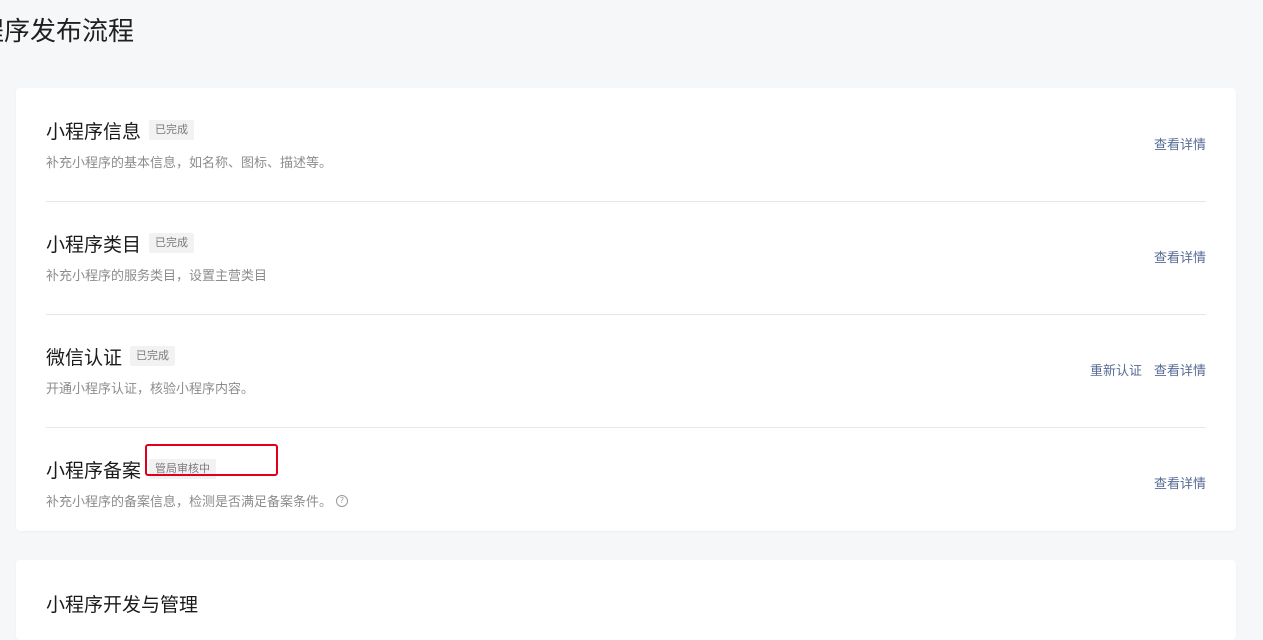 This screenshot has height=640, width=1263. I want to click on step-title-row: 微信认证 已完成, so click(111, 356).